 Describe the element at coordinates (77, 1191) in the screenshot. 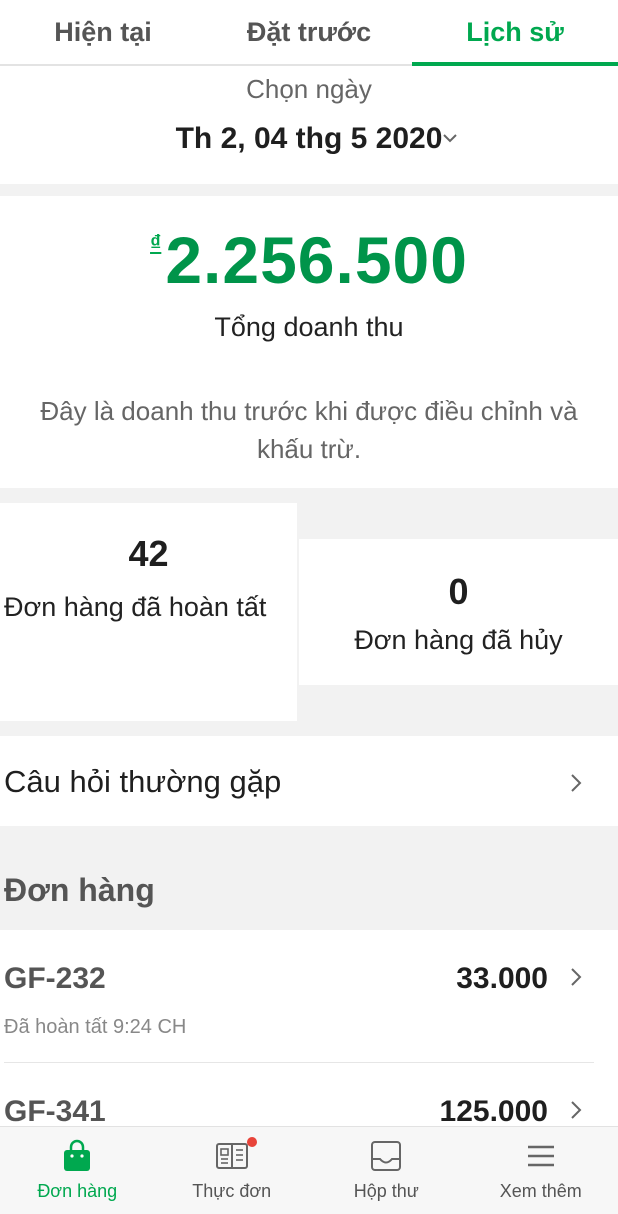

I see `nav-orders-label: Đơn hàng` at that location.